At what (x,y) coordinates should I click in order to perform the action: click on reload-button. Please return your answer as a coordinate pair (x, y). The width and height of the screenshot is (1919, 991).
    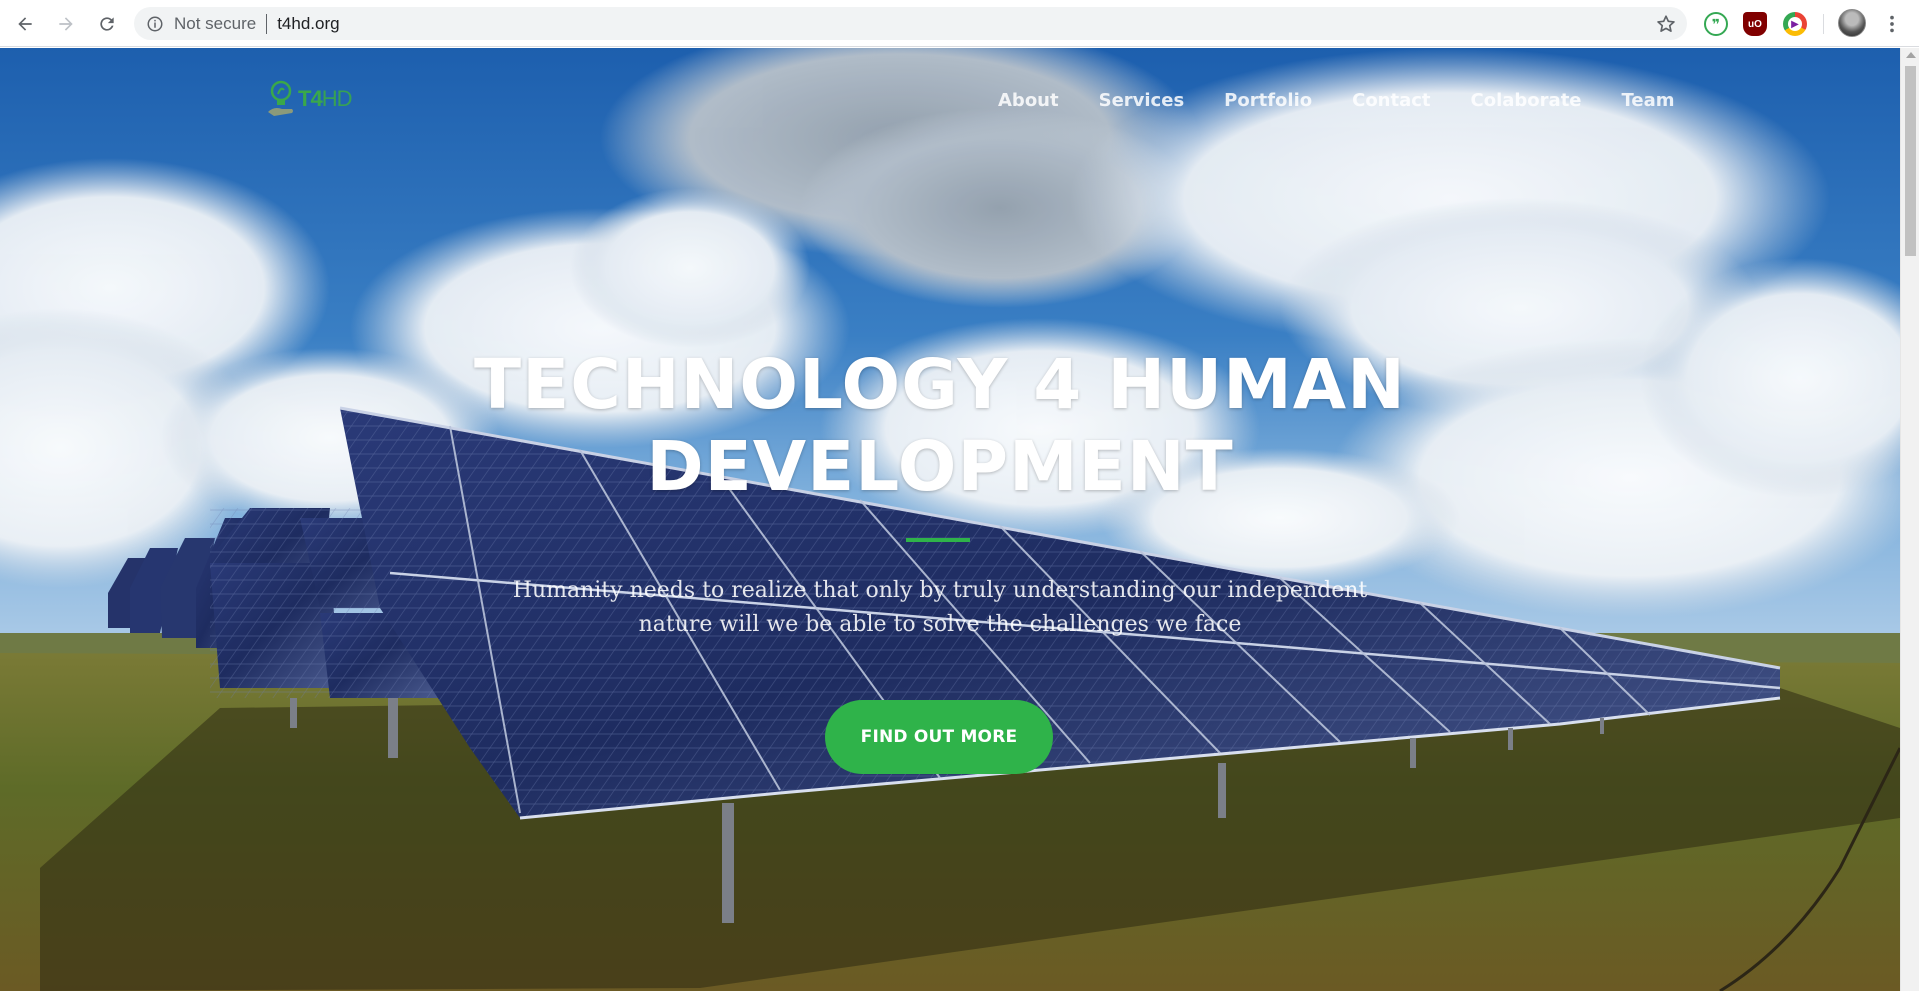
    Looking at the image, I should click on (107, 24).